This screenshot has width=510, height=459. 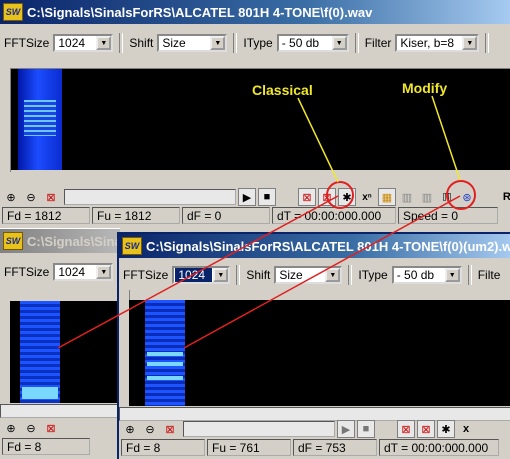 I want to click on back-window-titlebar: SW C:\Signals\SinalsForRS, so click(x=60, y=241).